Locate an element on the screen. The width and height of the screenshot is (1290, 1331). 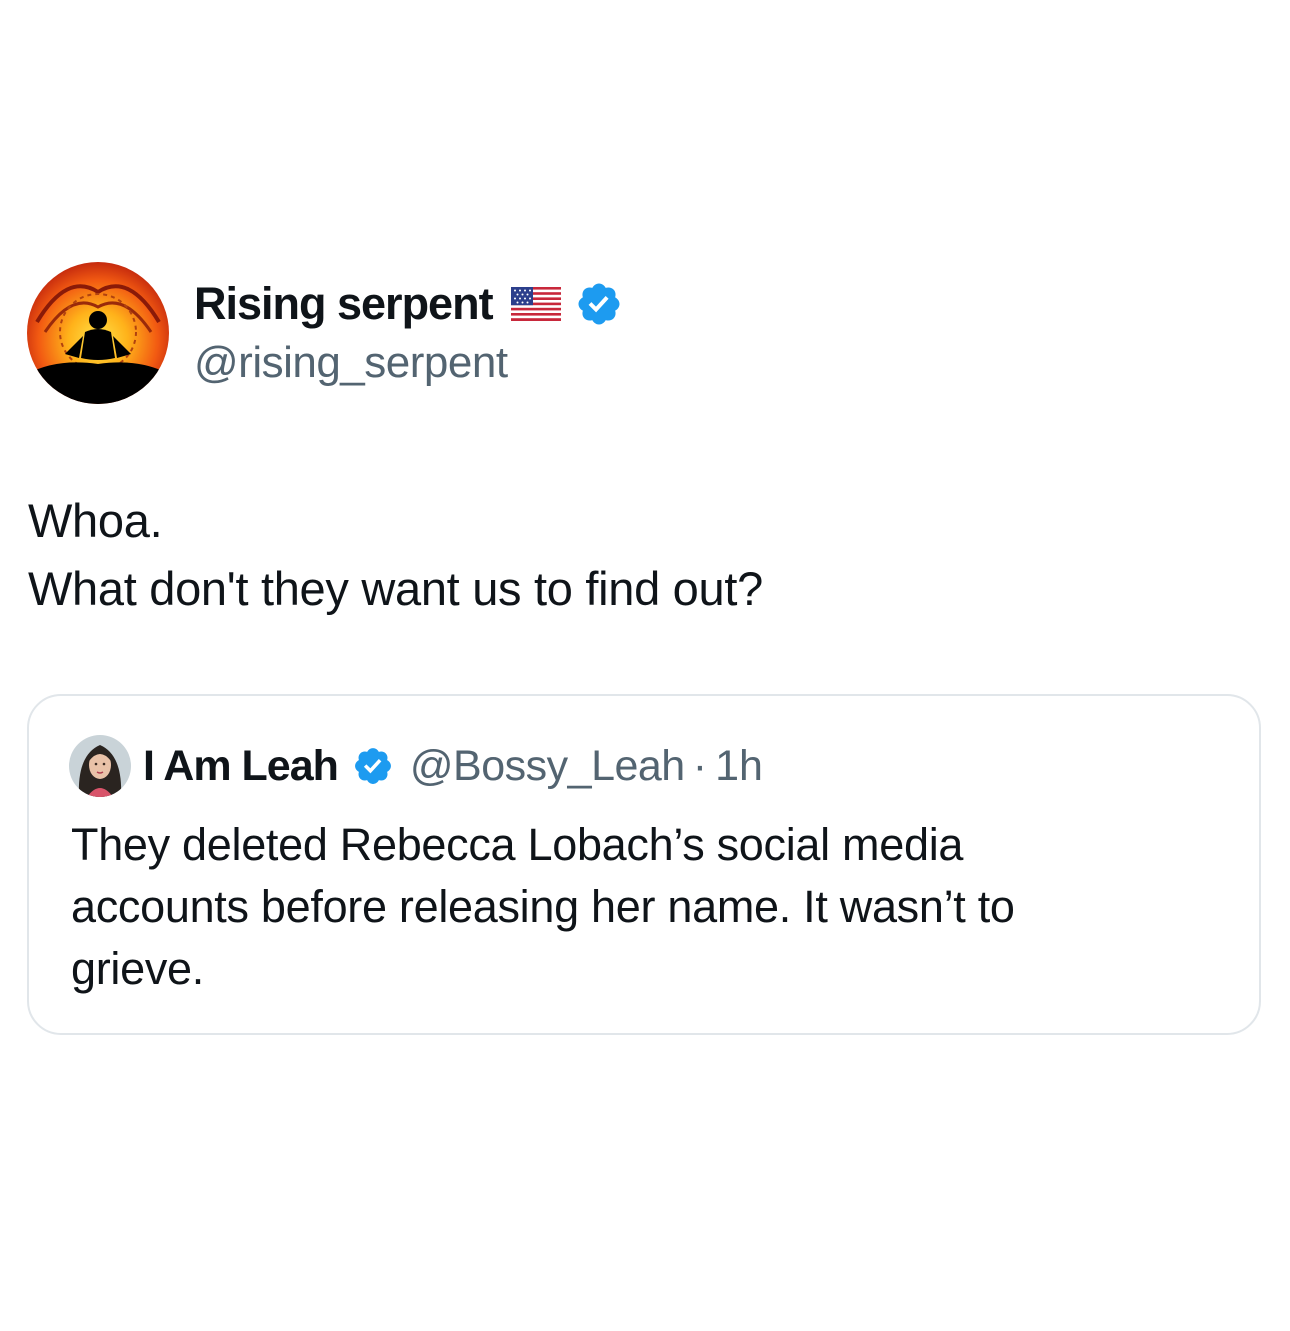
us-flag-icon is located at coordinates (535, 304).